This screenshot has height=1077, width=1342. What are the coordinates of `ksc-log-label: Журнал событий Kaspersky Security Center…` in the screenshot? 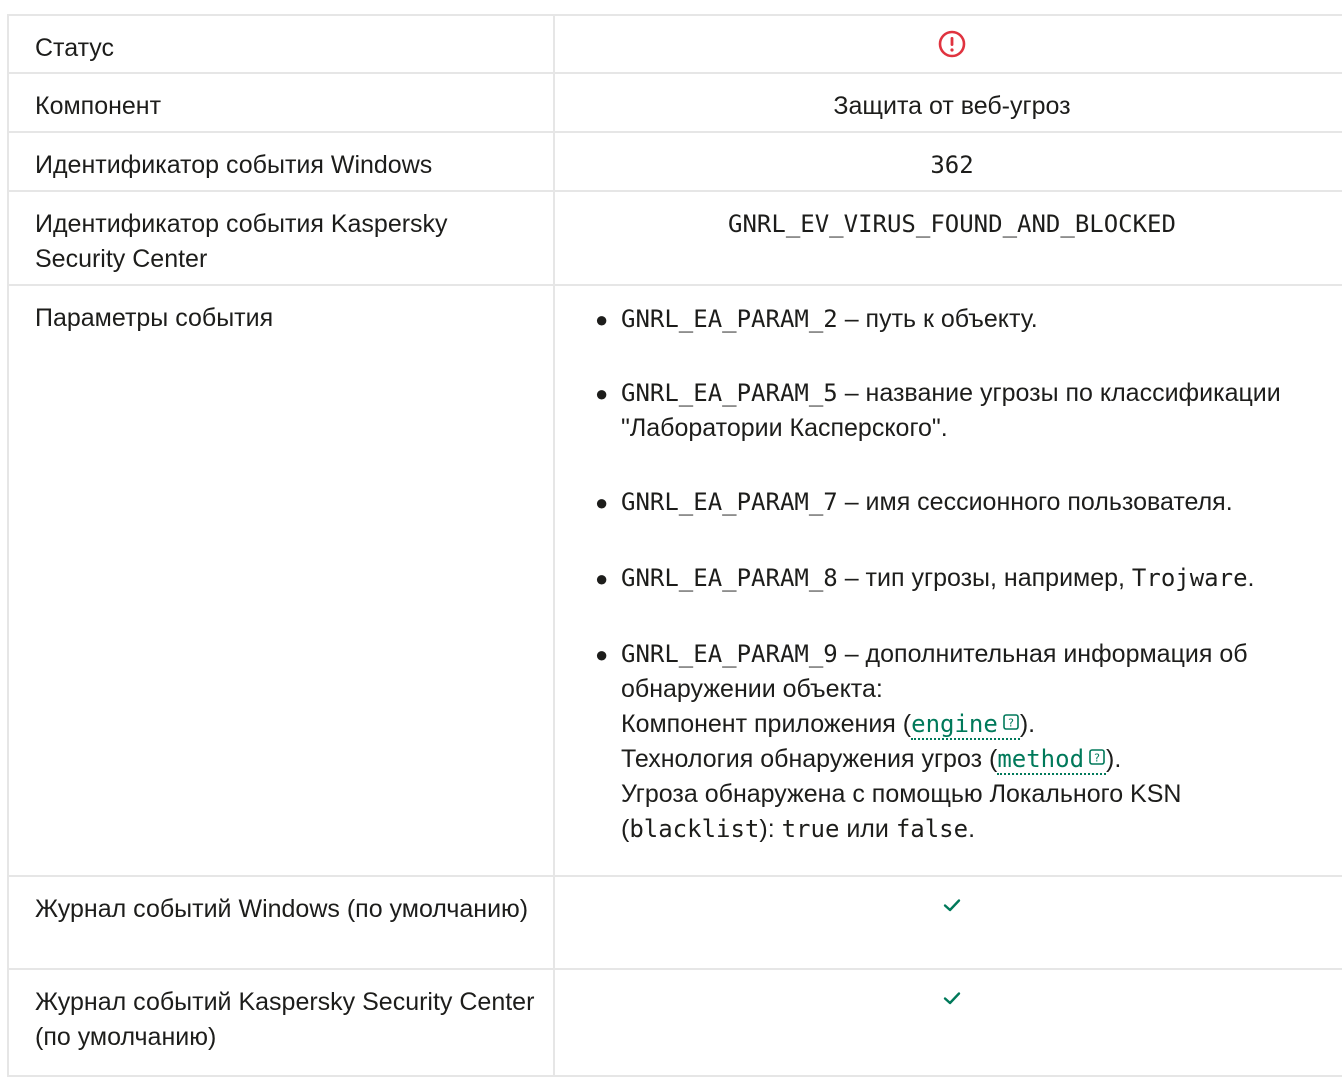 It's located at (281, 1022).